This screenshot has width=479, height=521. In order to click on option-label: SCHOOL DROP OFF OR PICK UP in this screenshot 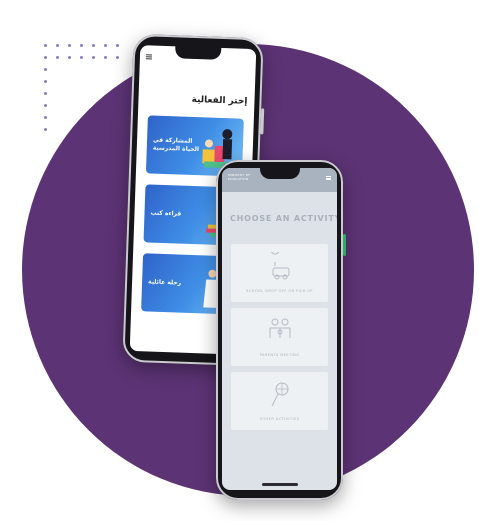, I will do `click(279, 291)`.